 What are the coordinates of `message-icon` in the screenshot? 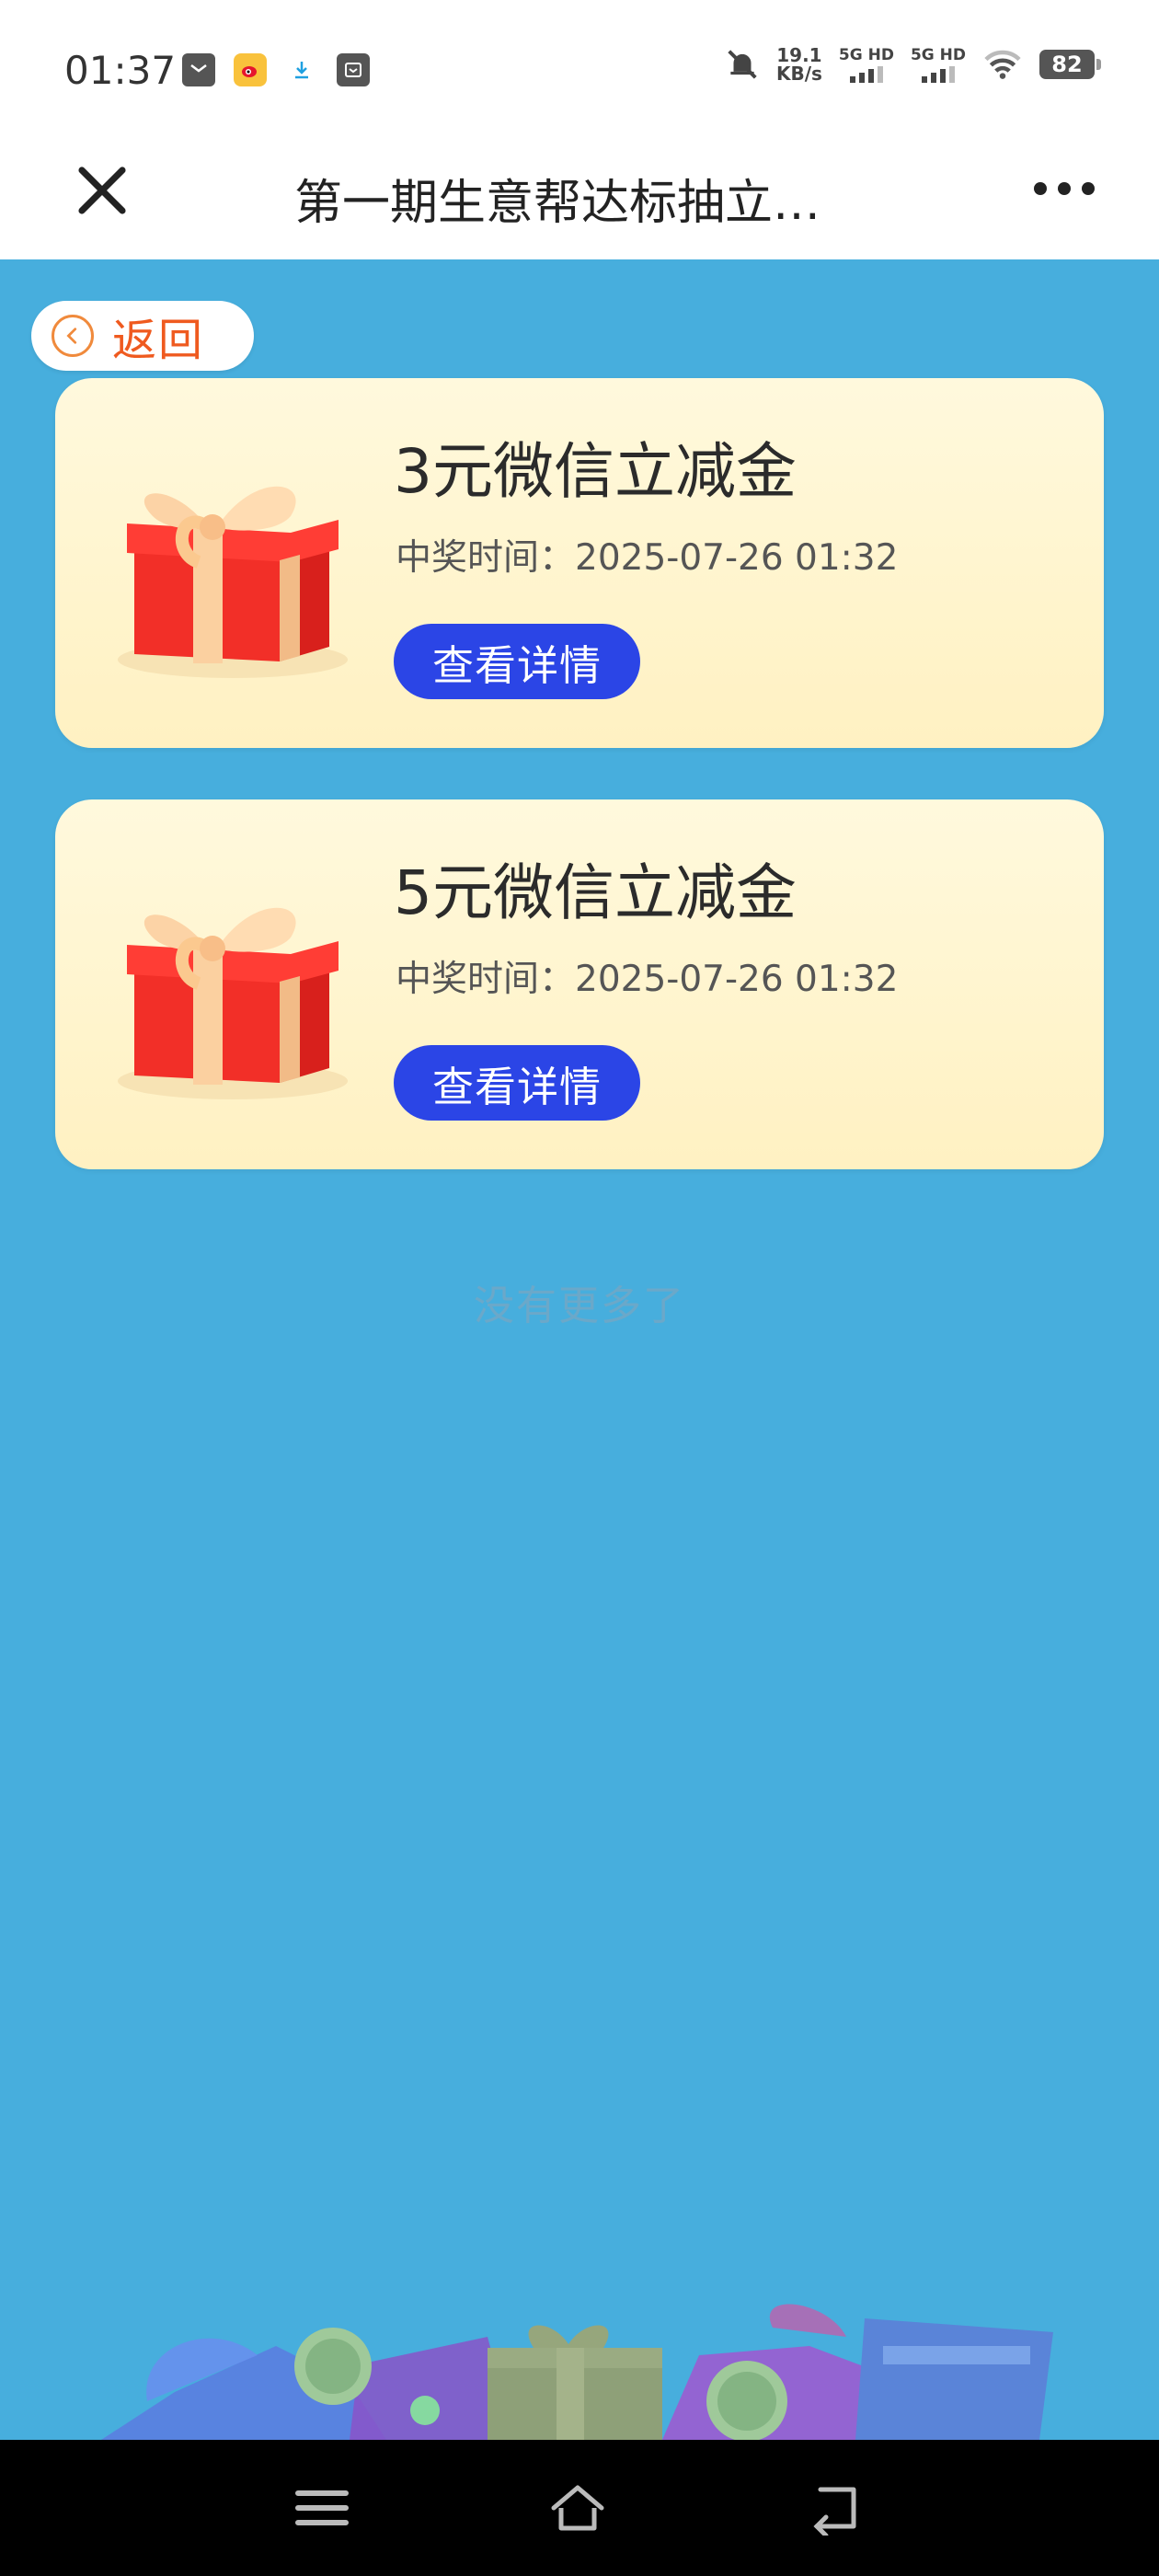 It's located at (198, 69).